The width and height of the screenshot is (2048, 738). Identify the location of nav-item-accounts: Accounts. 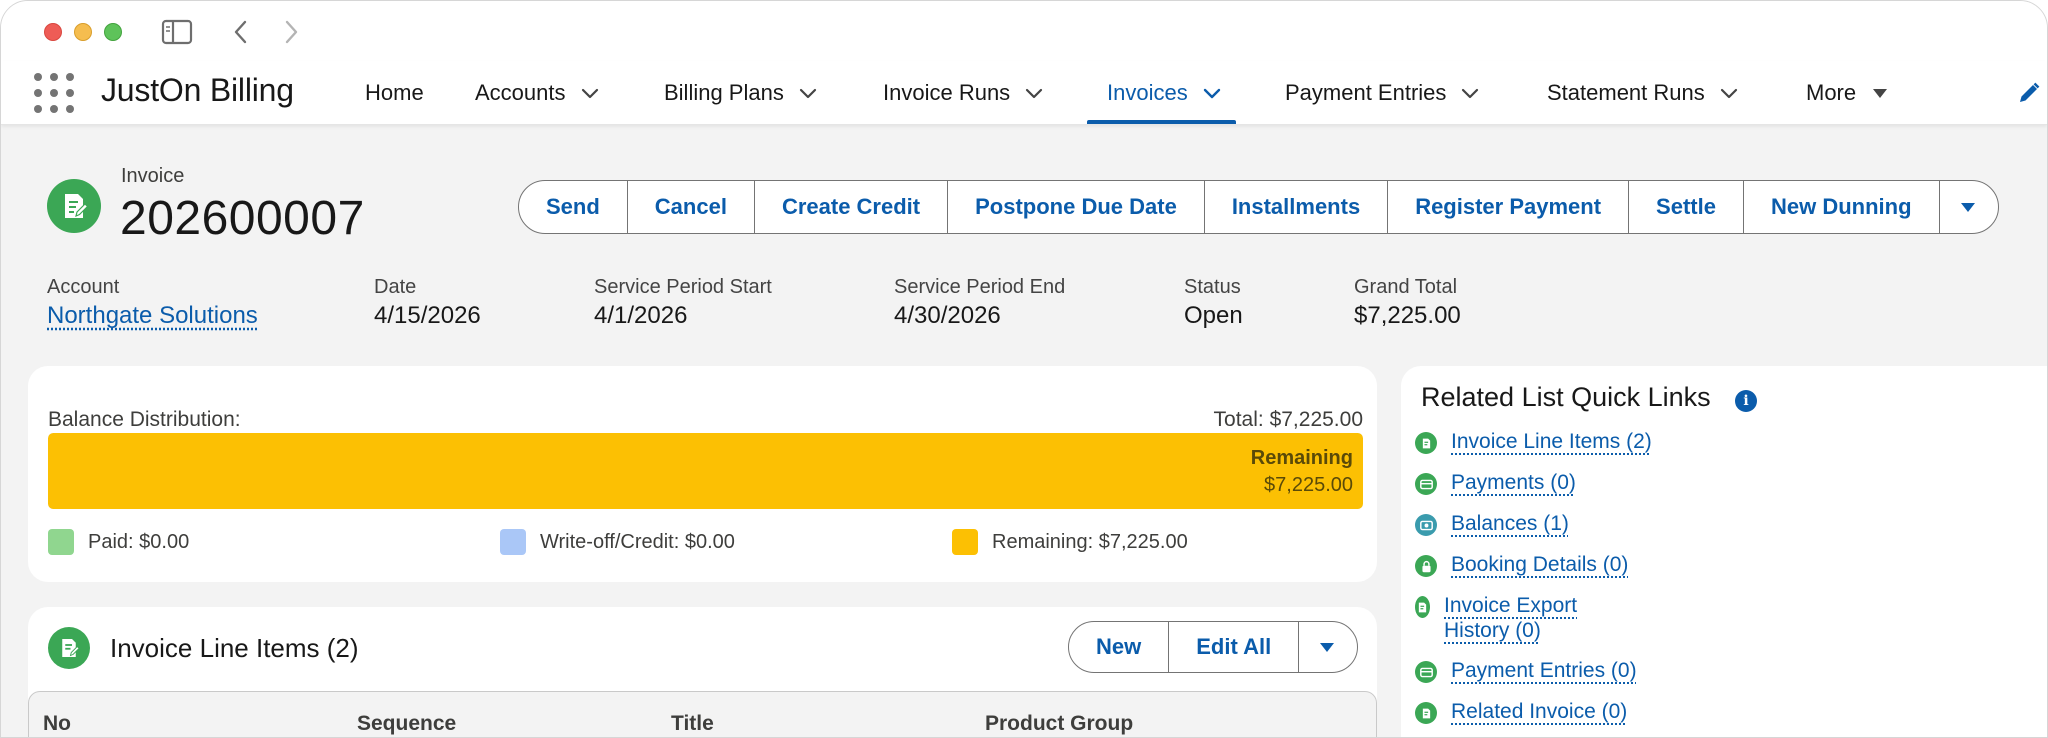
(537, 92).